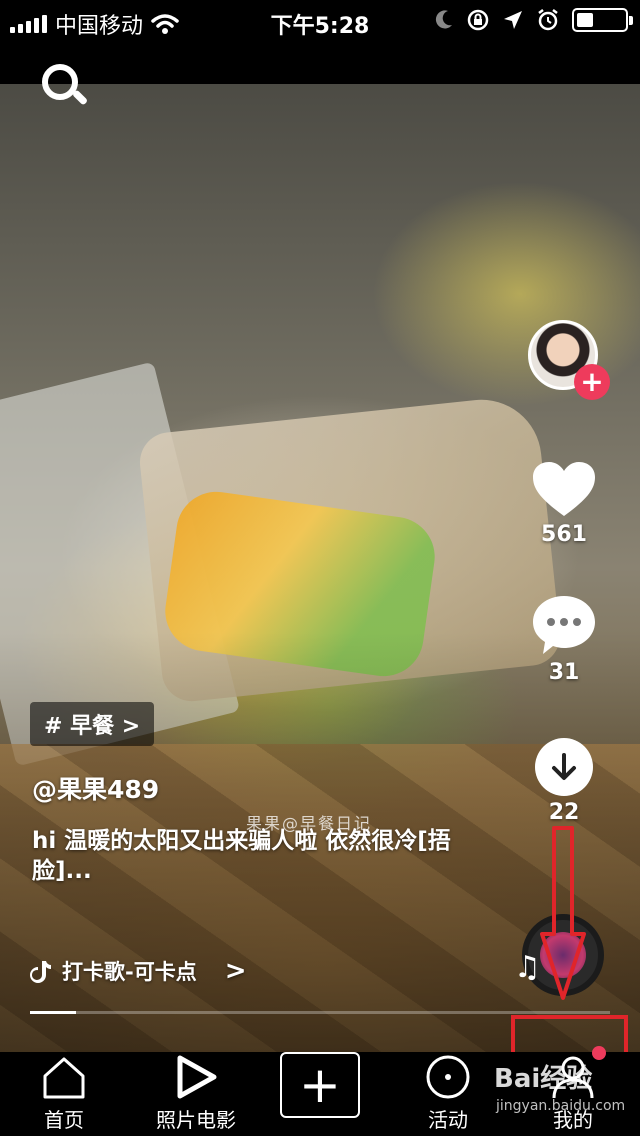  Describe the element at coordinates (533, 20) in the screenshot. I see `status-right` at that location.